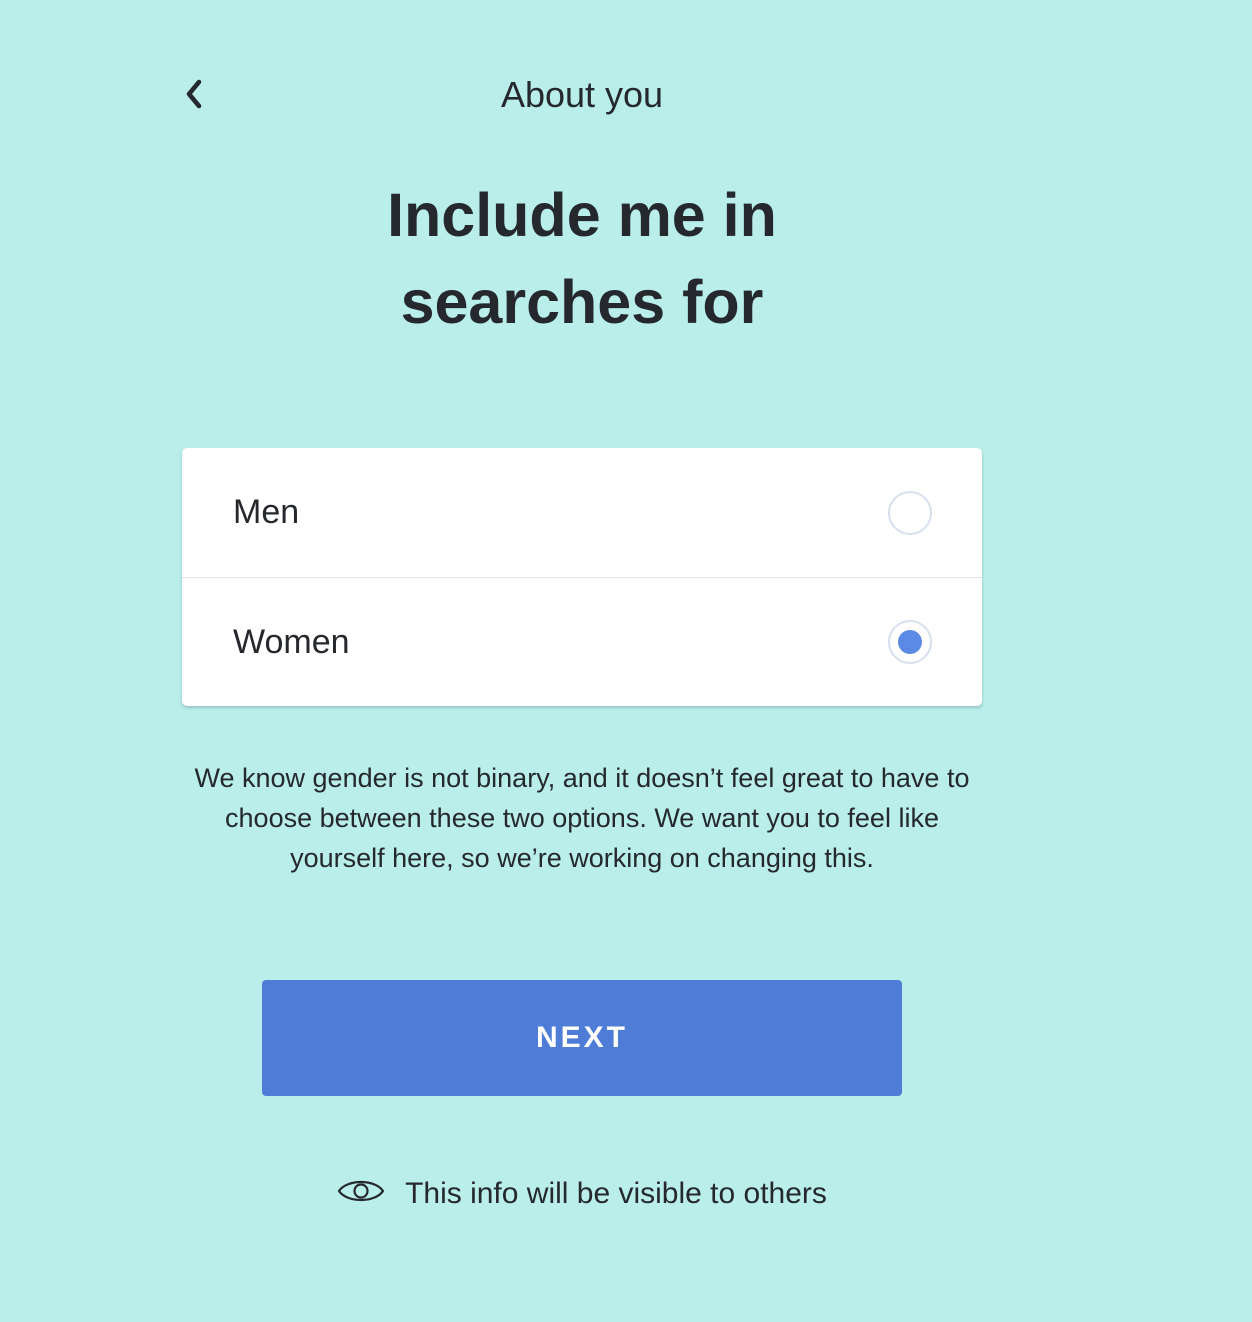  I want to click on visibility-text: This info will be visible to others, so click(616, 1193).